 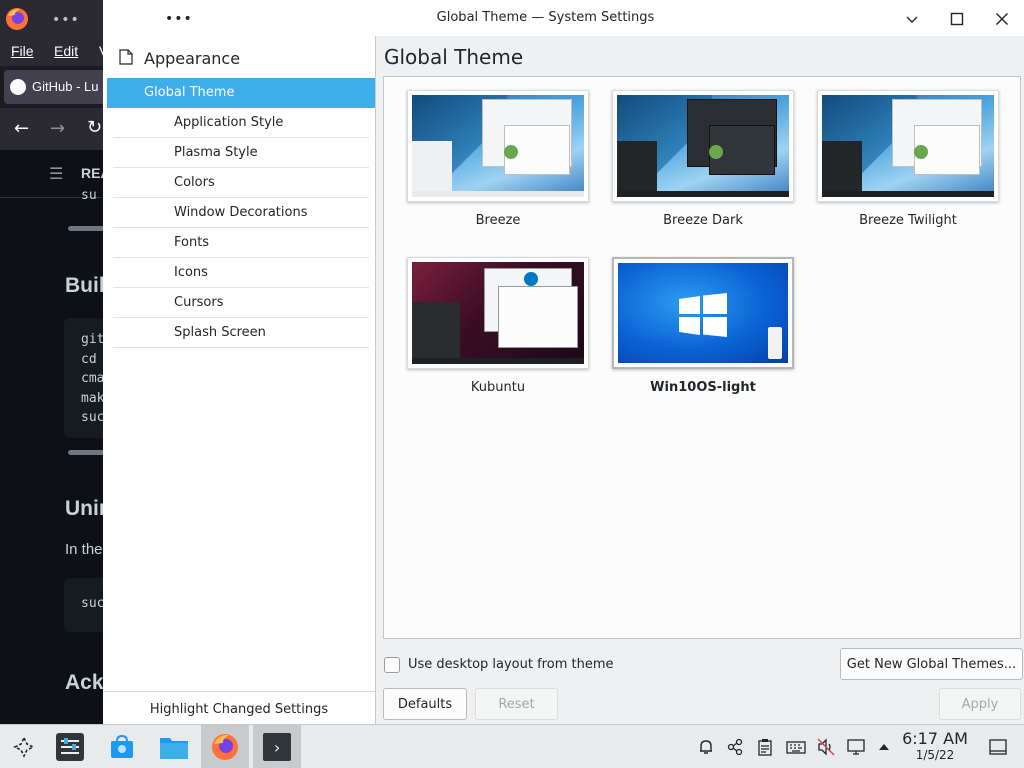 I want to click on window-titlebar: ••• Global Theme — System Settings, so click(x=563, y=18).